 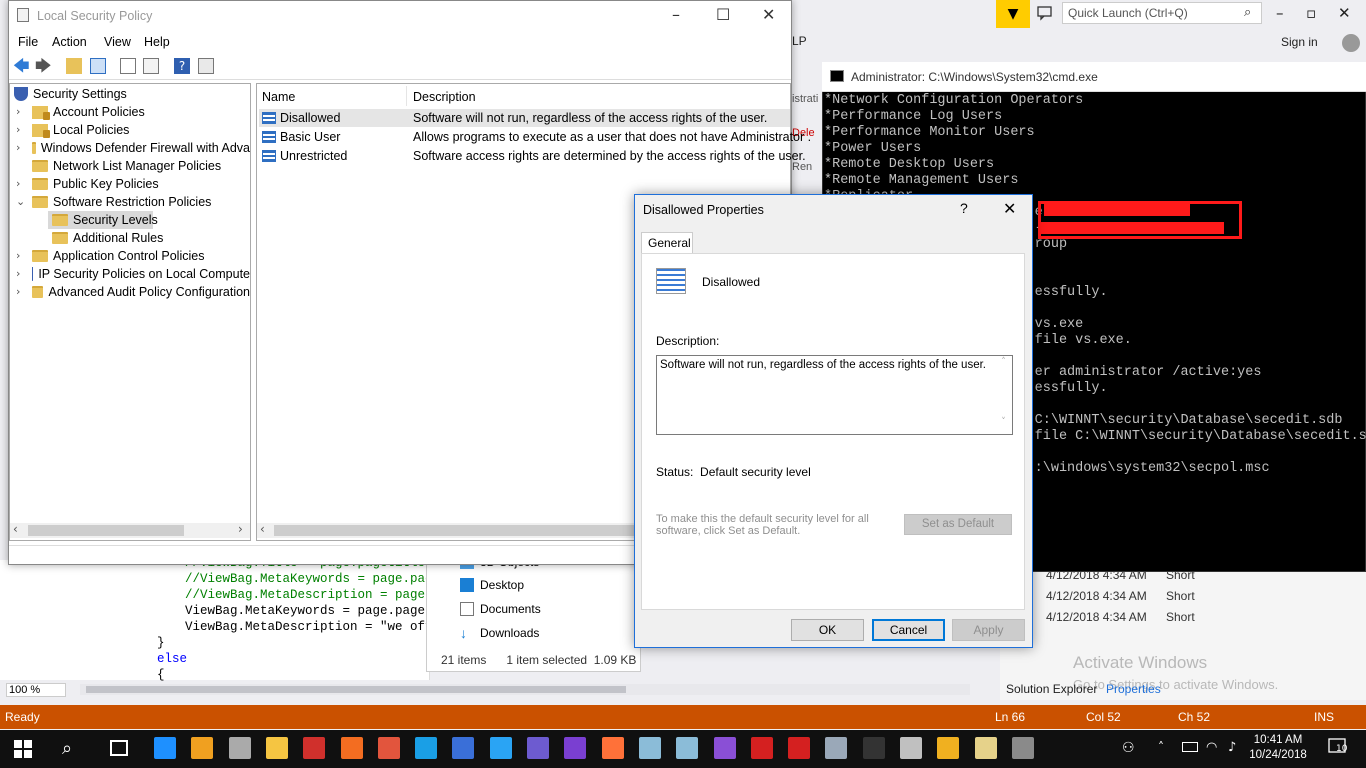 What do you see at coordinates (141, 274) in the screenshot?
I see `tree-item: IP Security Policies on Local Compute` at bounding box center [141, 274].